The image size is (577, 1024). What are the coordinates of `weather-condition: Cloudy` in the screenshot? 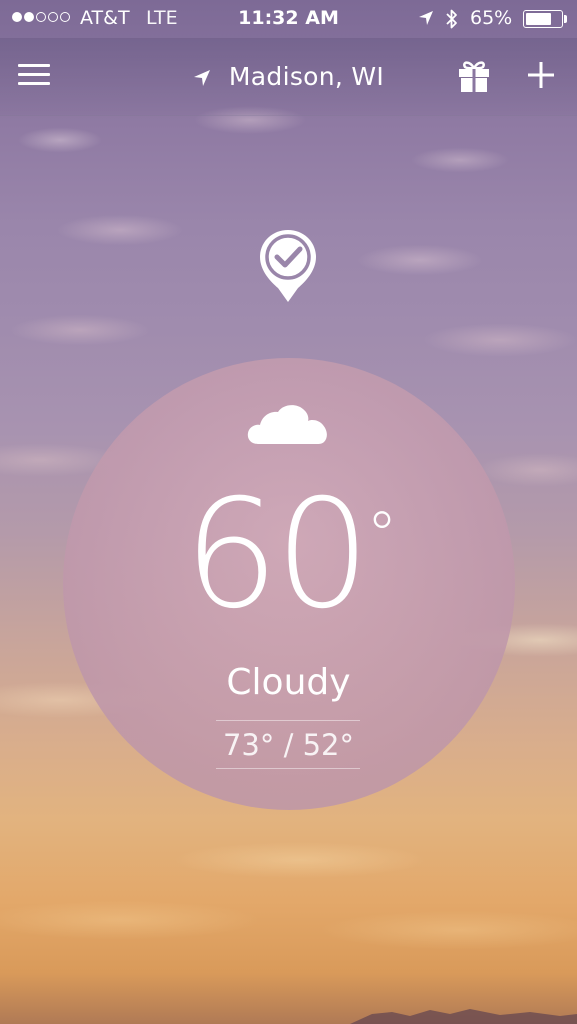 It's located at (288, 682).